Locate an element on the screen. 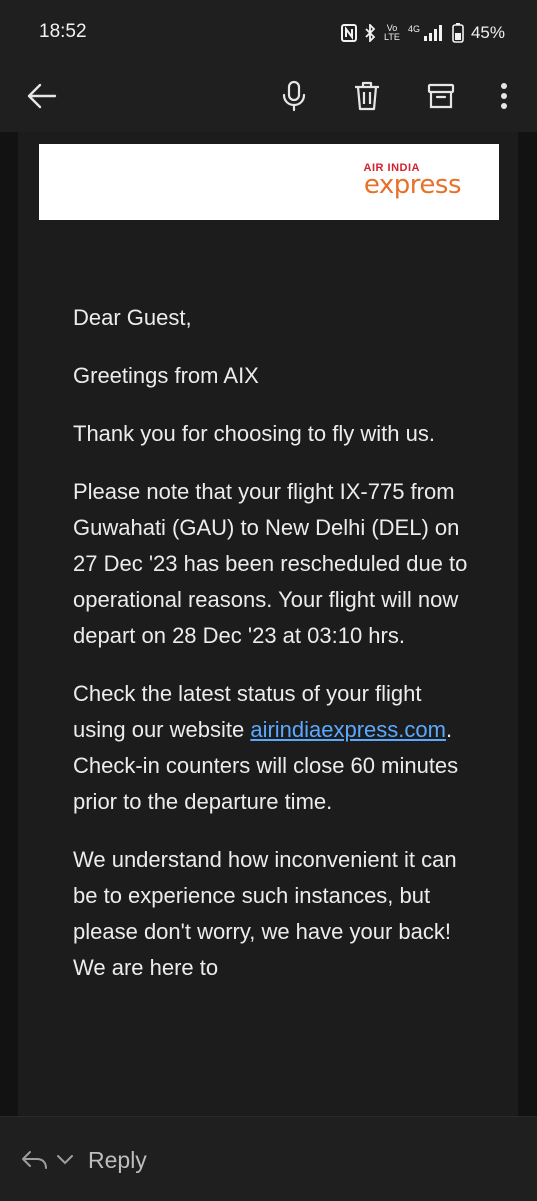 The width and height of the screenshot is (537, 1201). dictate-button is located at coordinates (294, 96).